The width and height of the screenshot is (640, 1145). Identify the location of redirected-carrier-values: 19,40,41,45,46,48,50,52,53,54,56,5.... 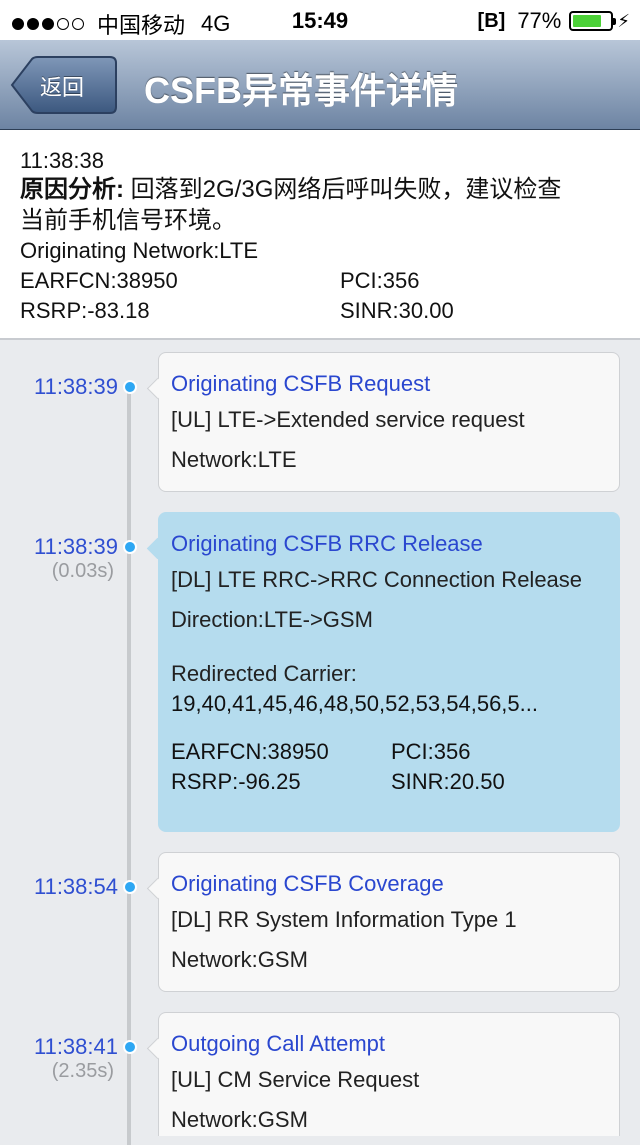
(354, 703).